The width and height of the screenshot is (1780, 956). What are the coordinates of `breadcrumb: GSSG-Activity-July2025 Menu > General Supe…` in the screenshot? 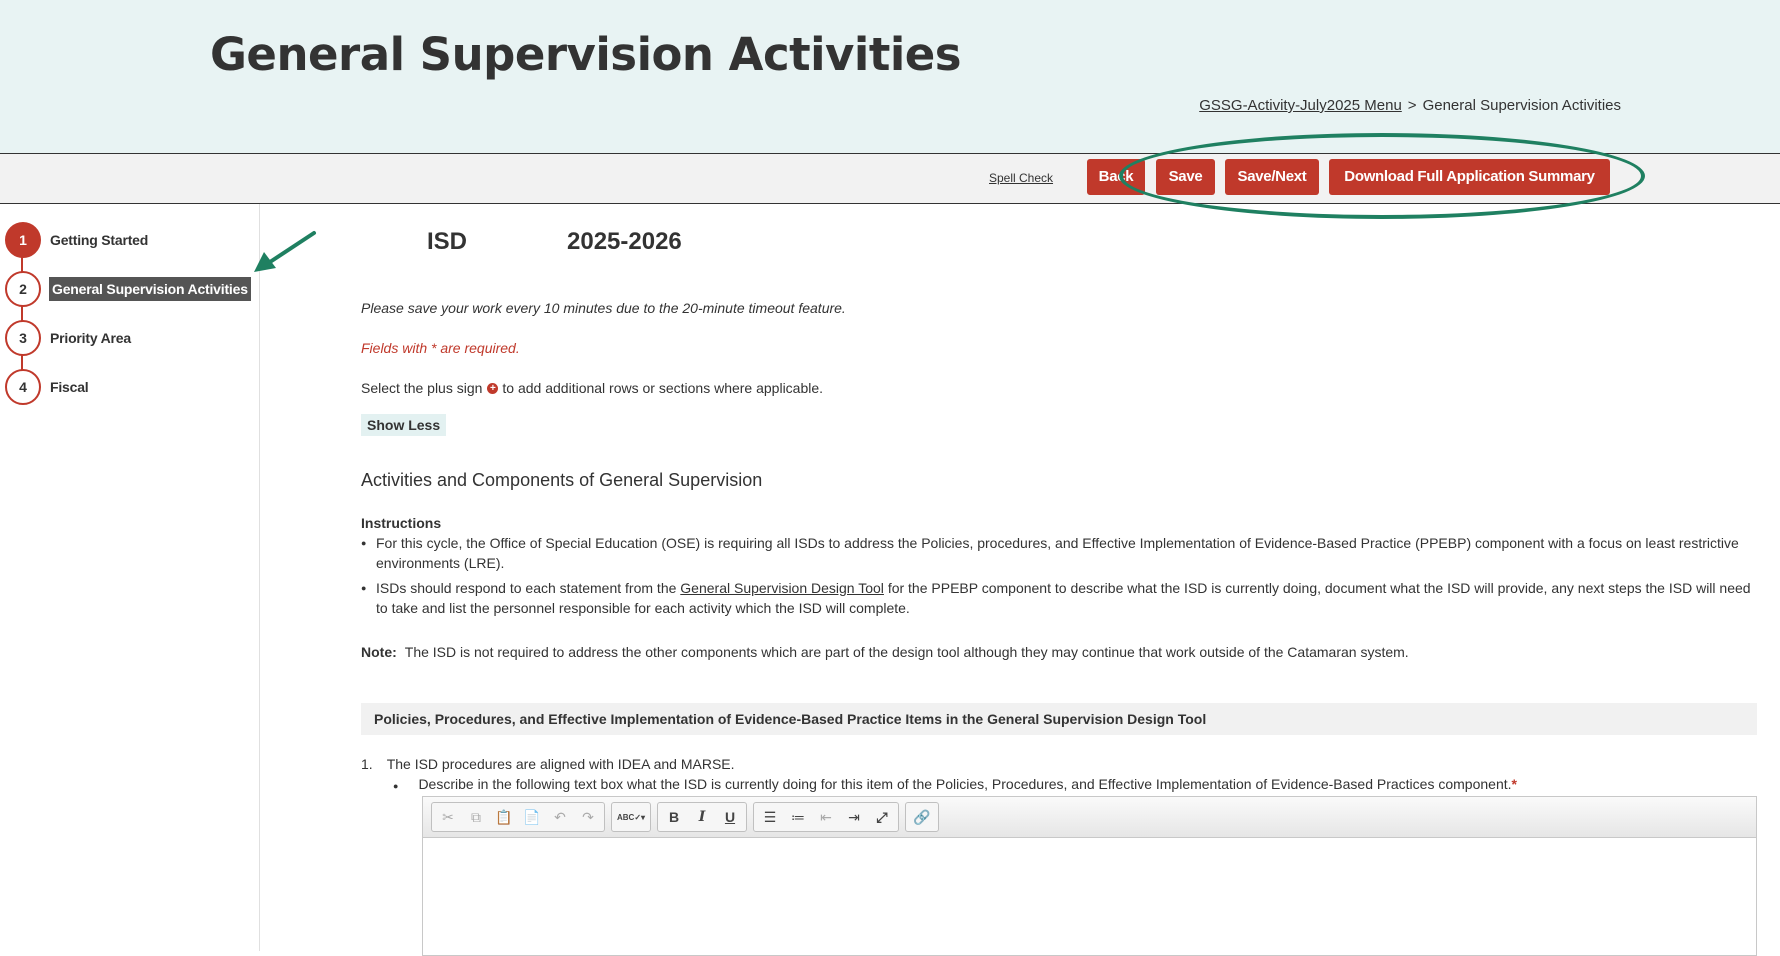 It's located at (1410, 105).